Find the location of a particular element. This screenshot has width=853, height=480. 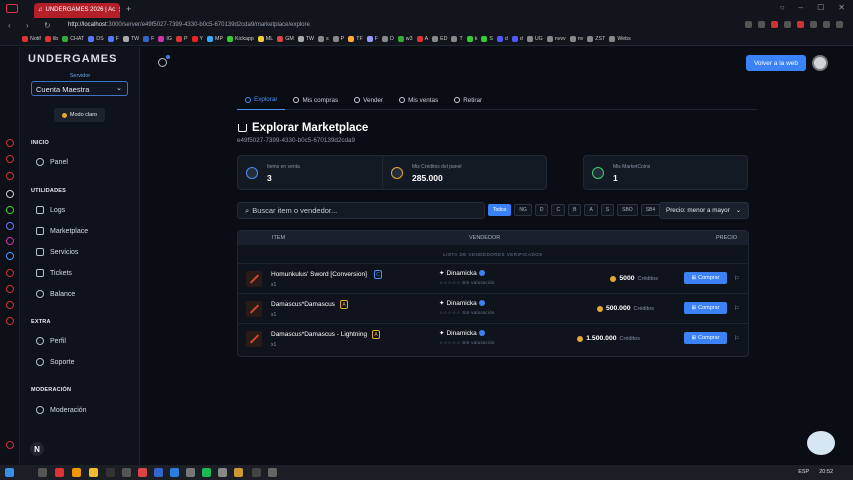

new-tab-icon: + is located at coordinates (128, 9).